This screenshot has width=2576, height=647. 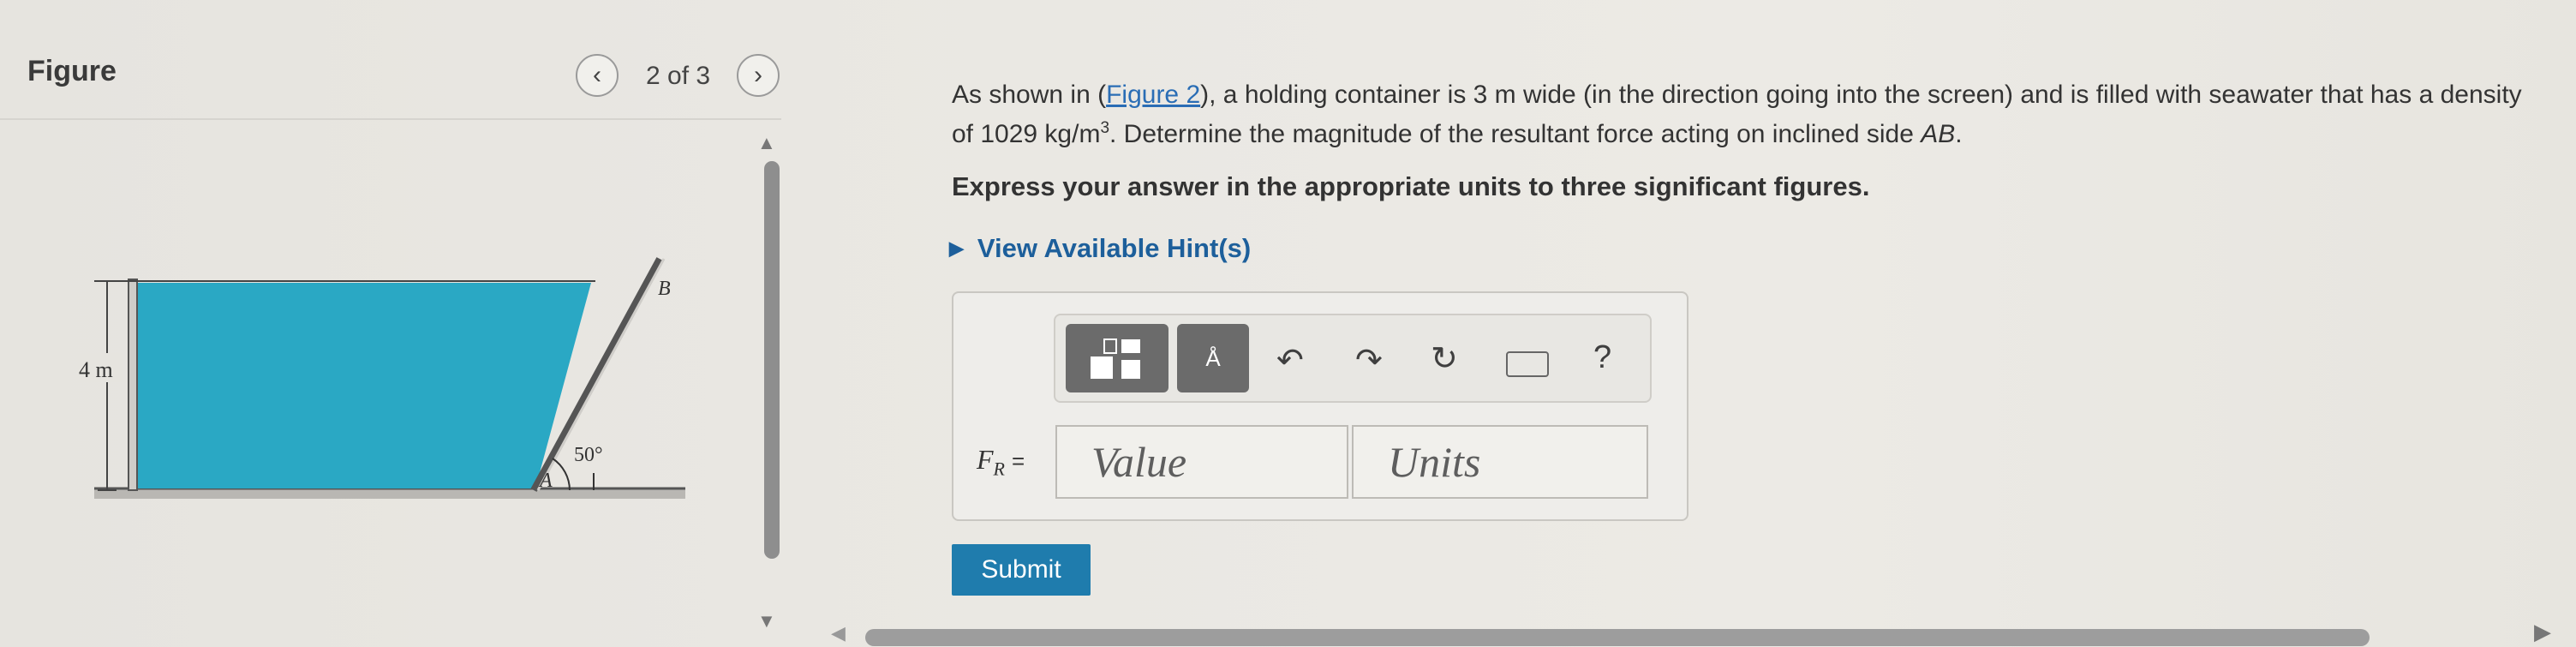 I want to click on keyboard-icon, so click(x=1527, y=364).